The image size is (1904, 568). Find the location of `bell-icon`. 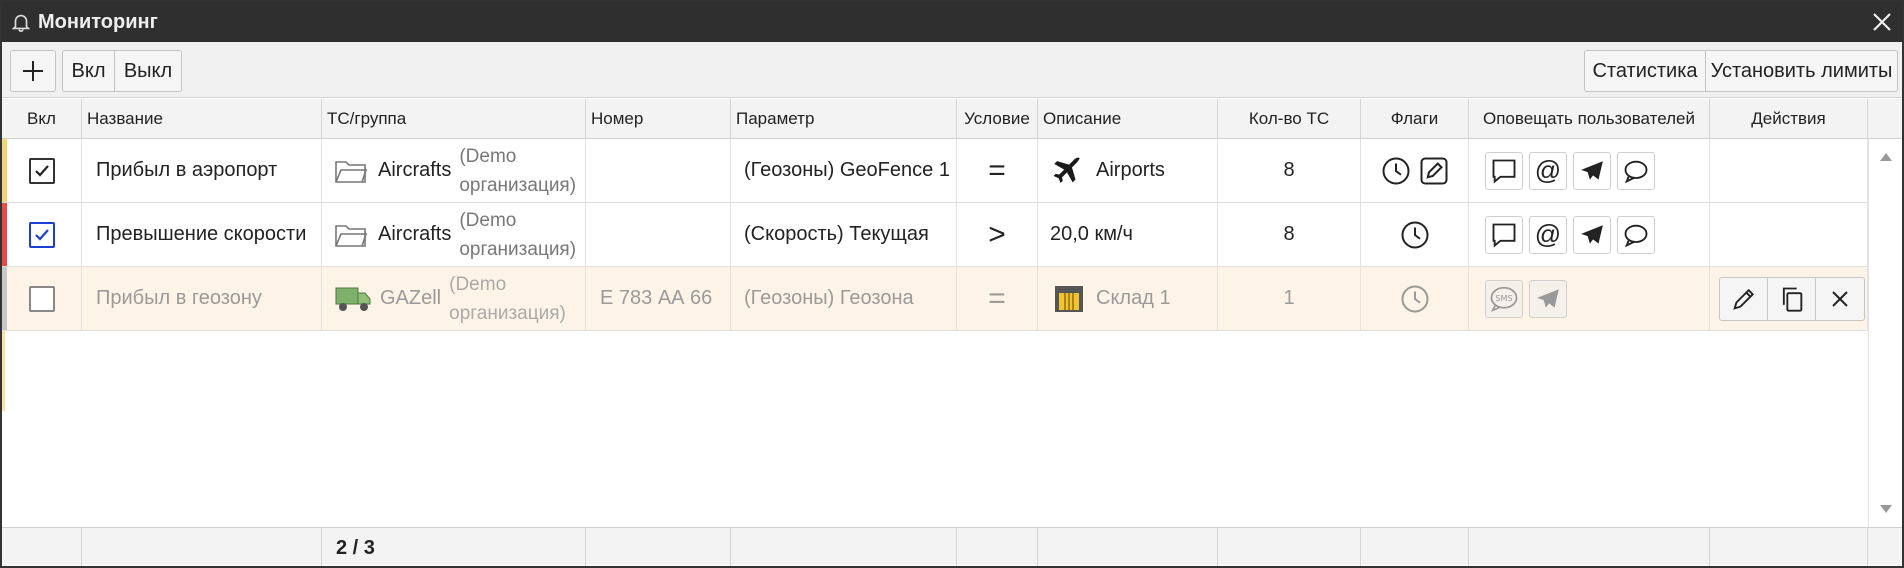

bell-icon is located at coordinates (21, 23).